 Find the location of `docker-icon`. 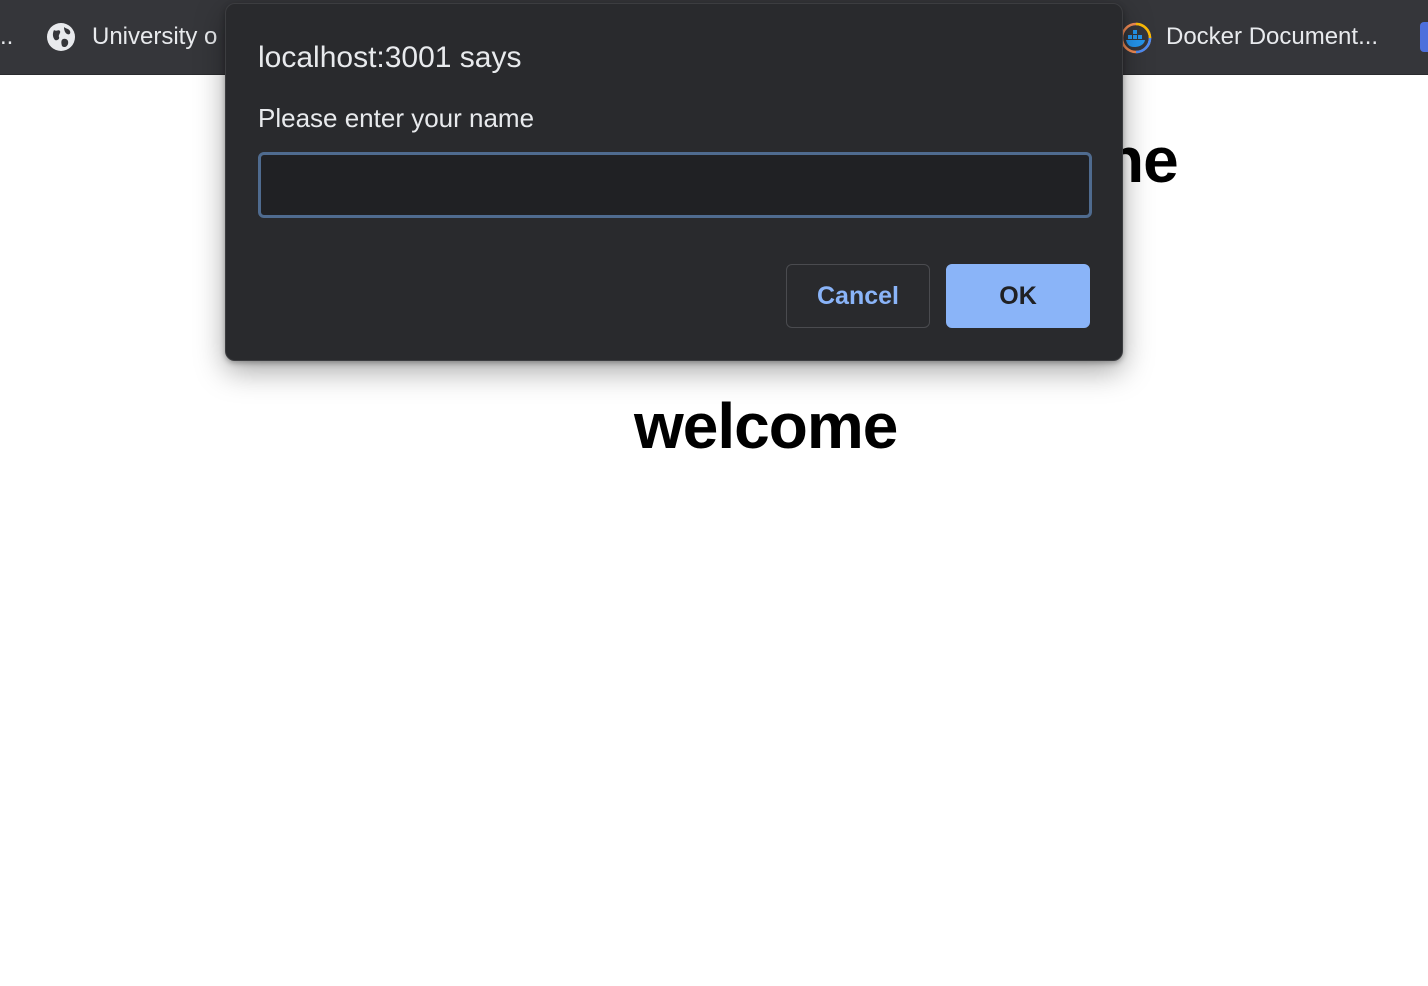

docker-icon is located at coordinates (1136, 38).